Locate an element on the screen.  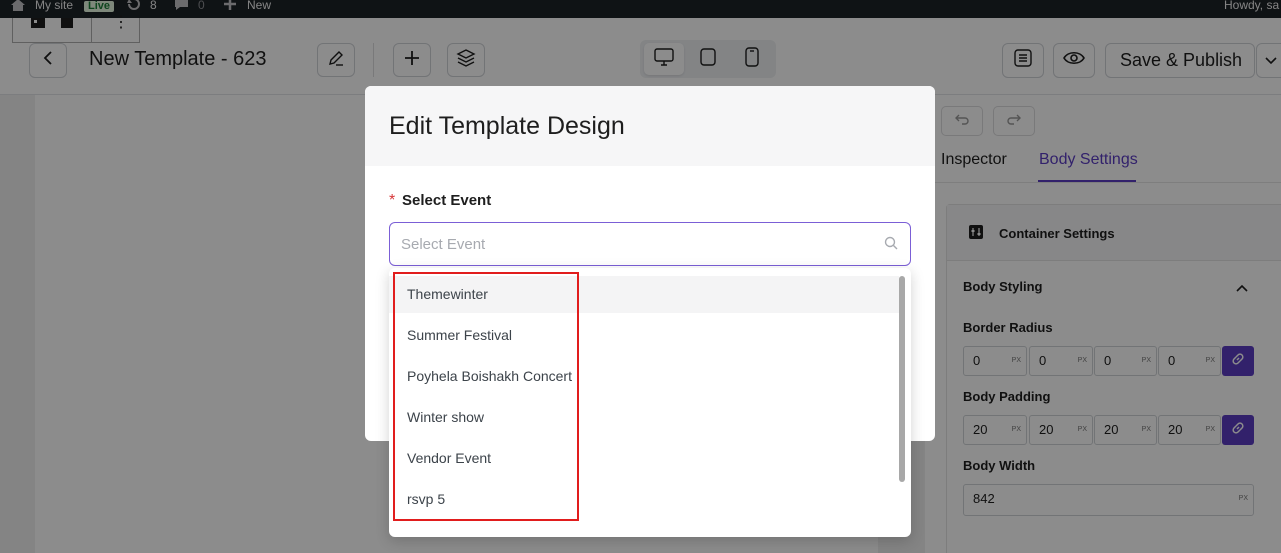
select-event-field is located at coordinates (650, 244).